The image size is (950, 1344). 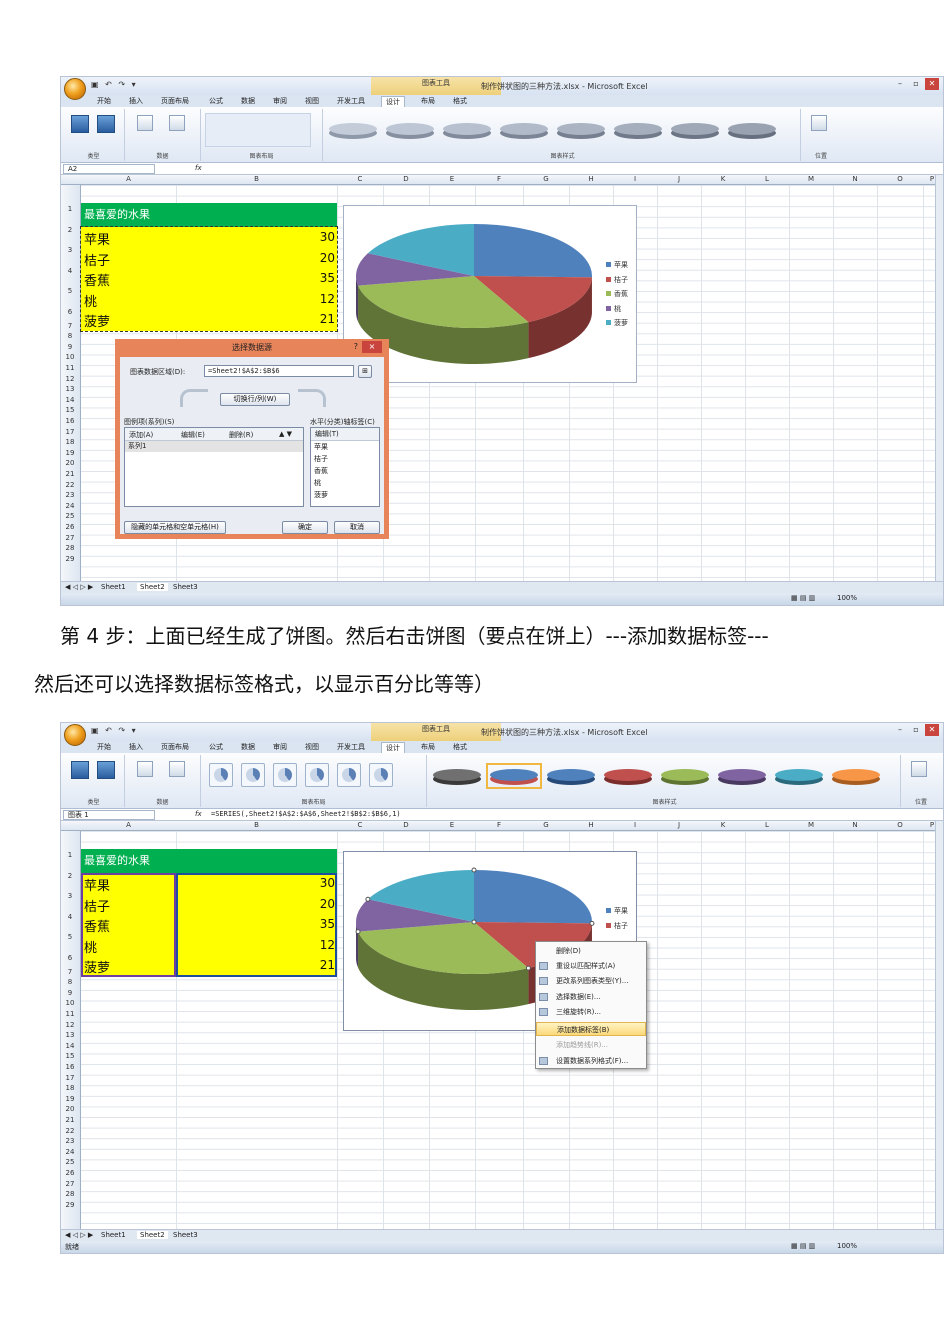 What do you see at coordinates (855, 825) in the screenshot?
I see `column-header: N` at bounding box center [855, 825].